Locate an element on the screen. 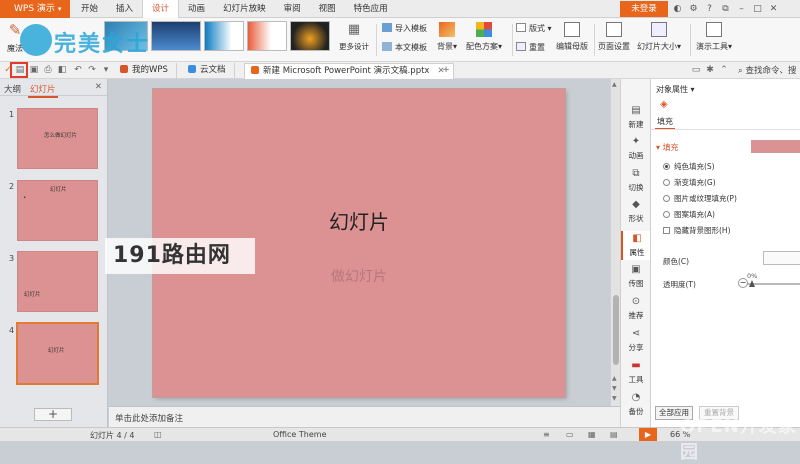  sidebar-item-new: ▤ 新建 is located at coordinates (636, 117).